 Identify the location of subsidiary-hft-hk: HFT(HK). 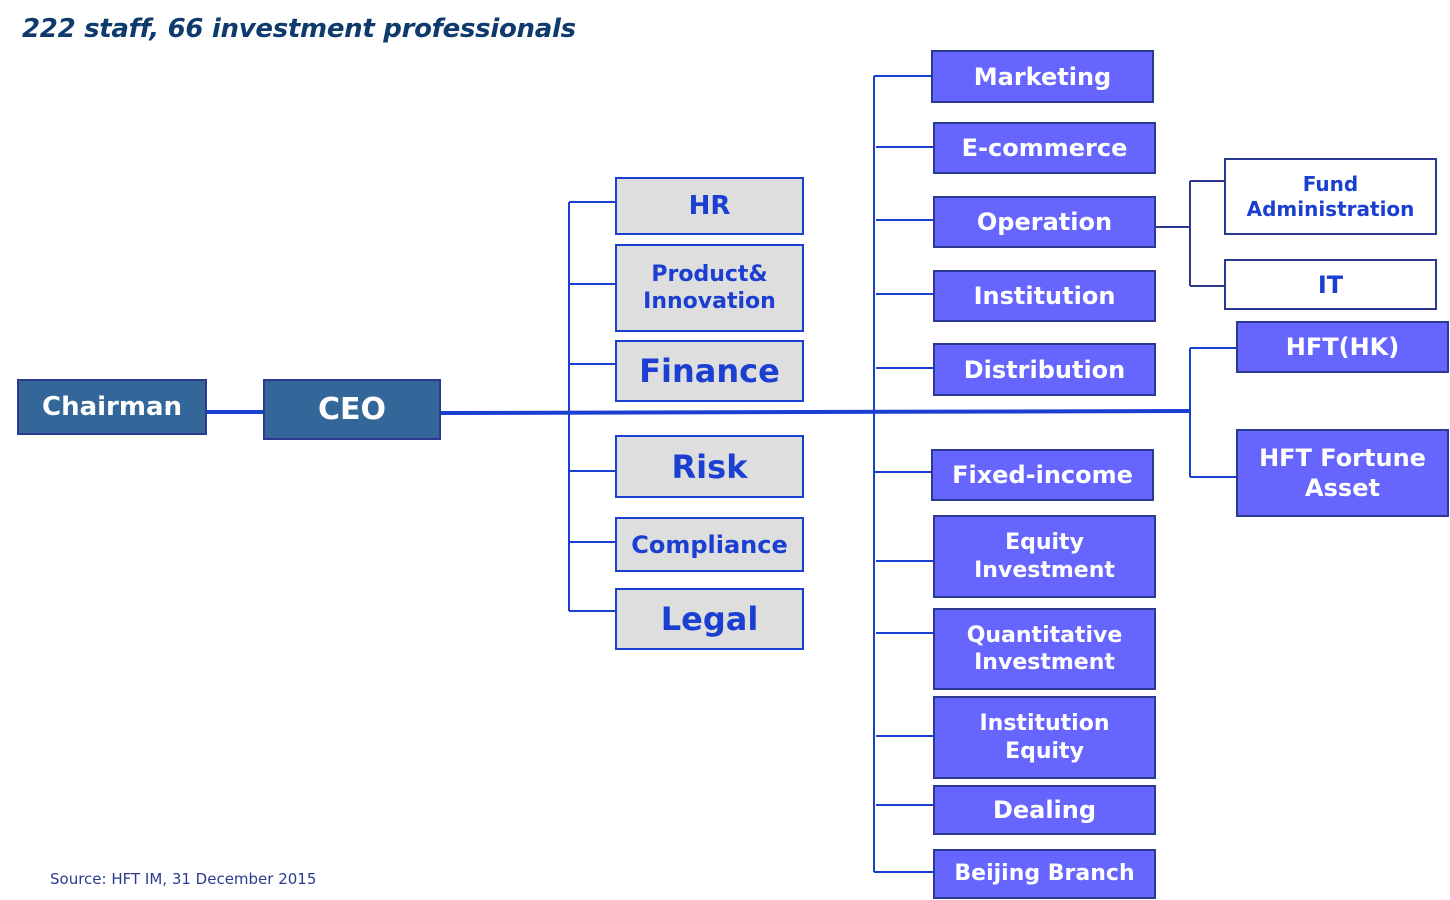
(1342, 347).